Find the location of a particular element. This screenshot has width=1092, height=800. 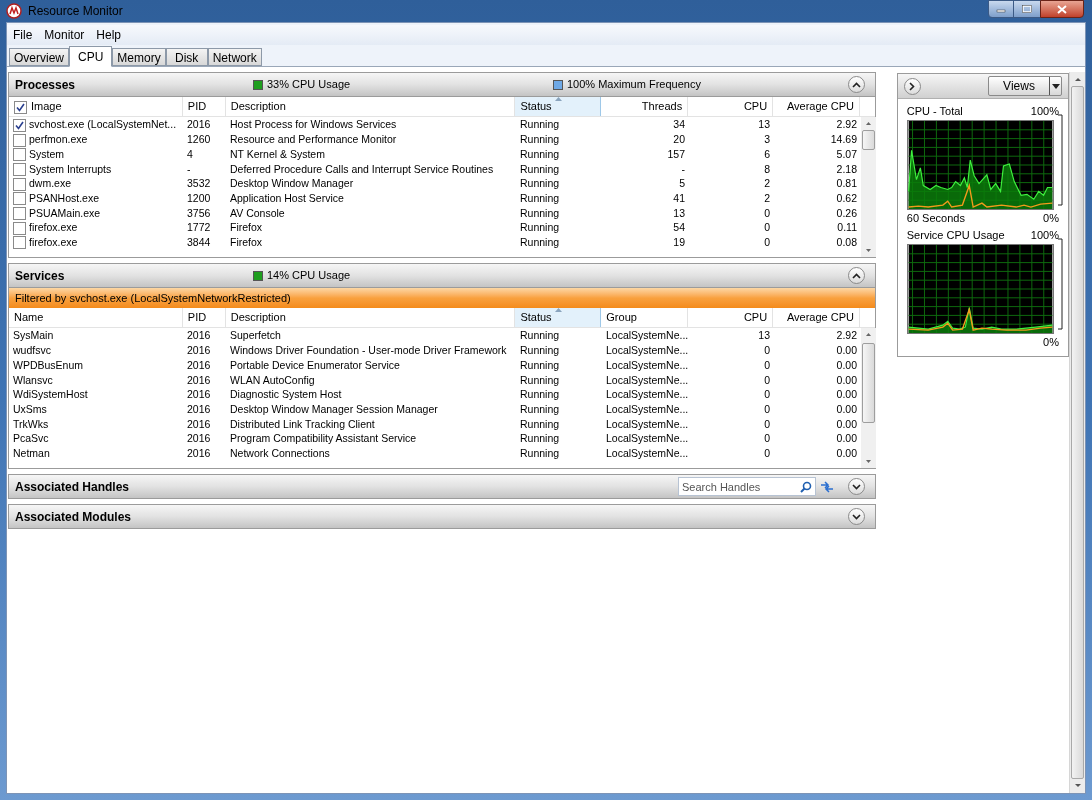

table-cell-text: 19 is located at coordinates (679, 242).